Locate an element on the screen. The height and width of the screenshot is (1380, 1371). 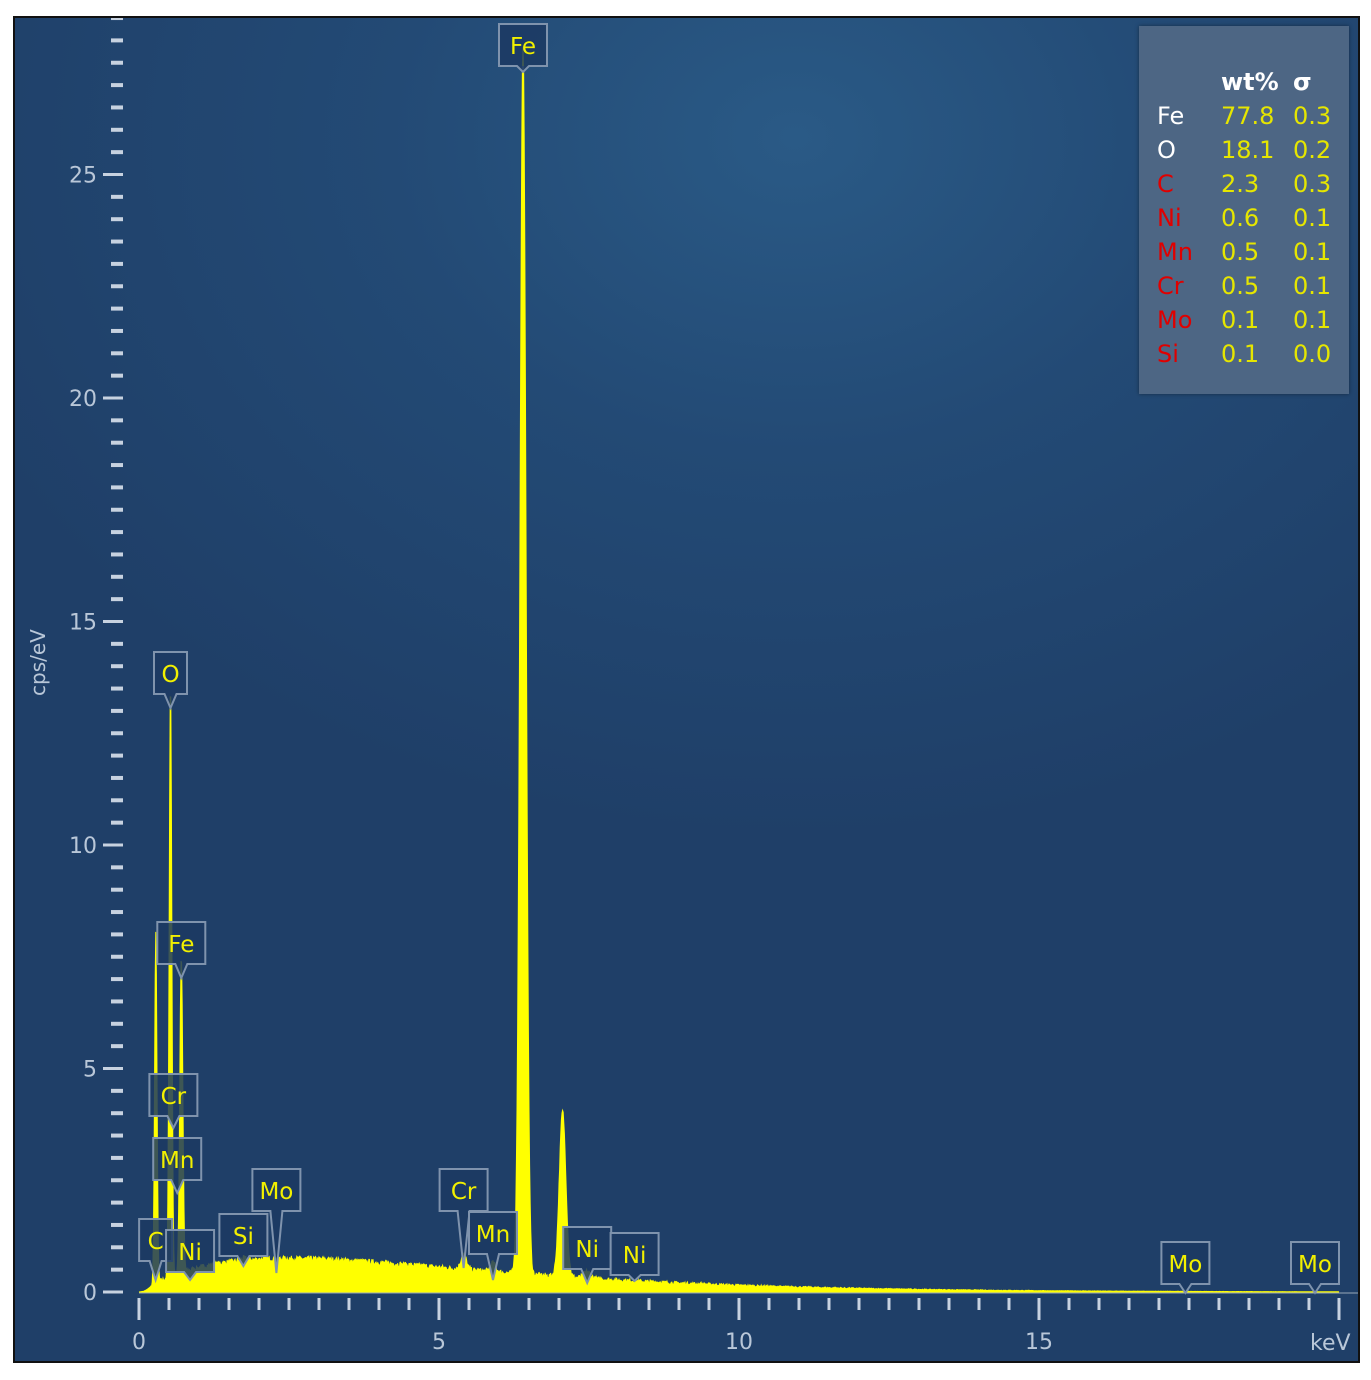
result-wt: 2.3 is located at coordinates (1240, 184).